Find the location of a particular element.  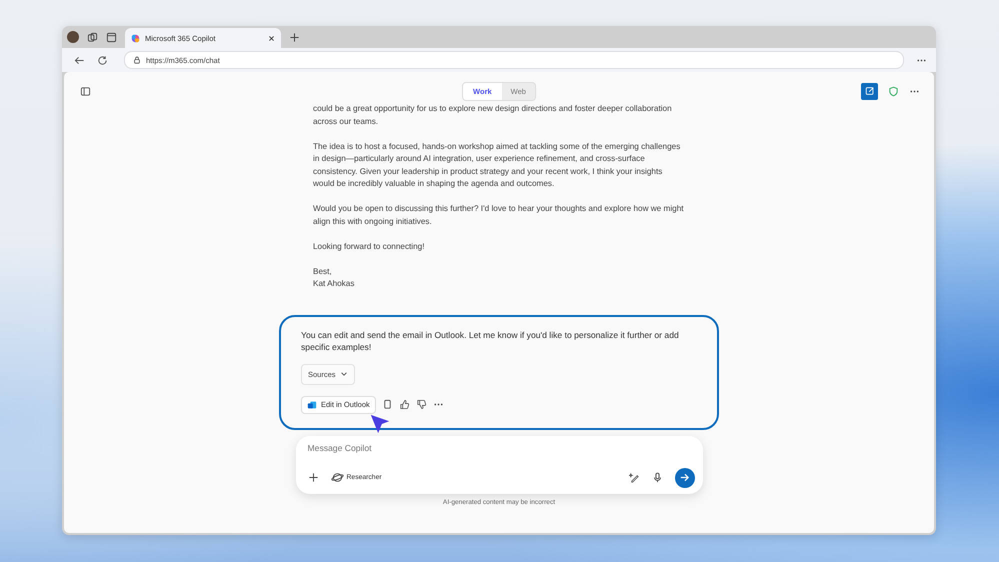

lock-icon is located at coordinates (137, 60).